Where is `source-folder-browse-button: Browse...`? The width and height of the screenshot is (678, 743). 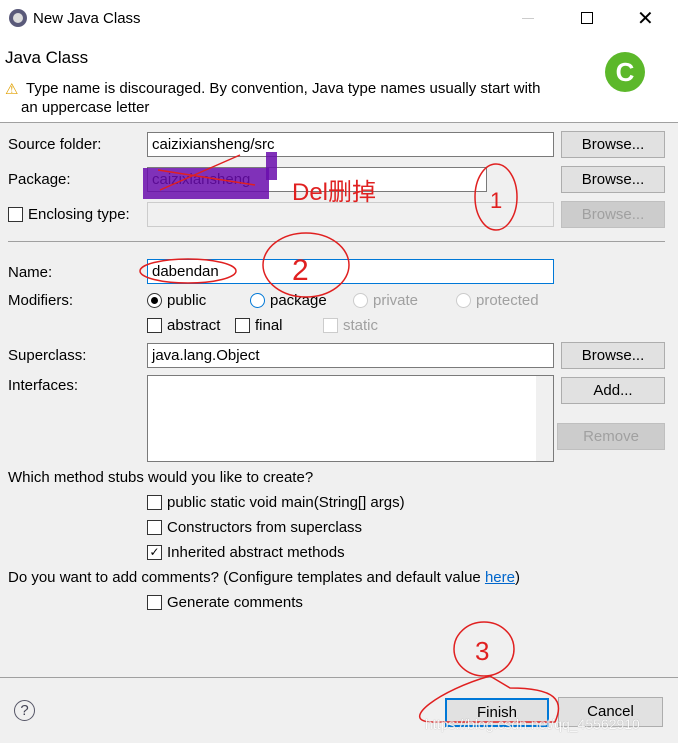
source-folder-browse-button: Browse... is located at coordinates (613, 144).